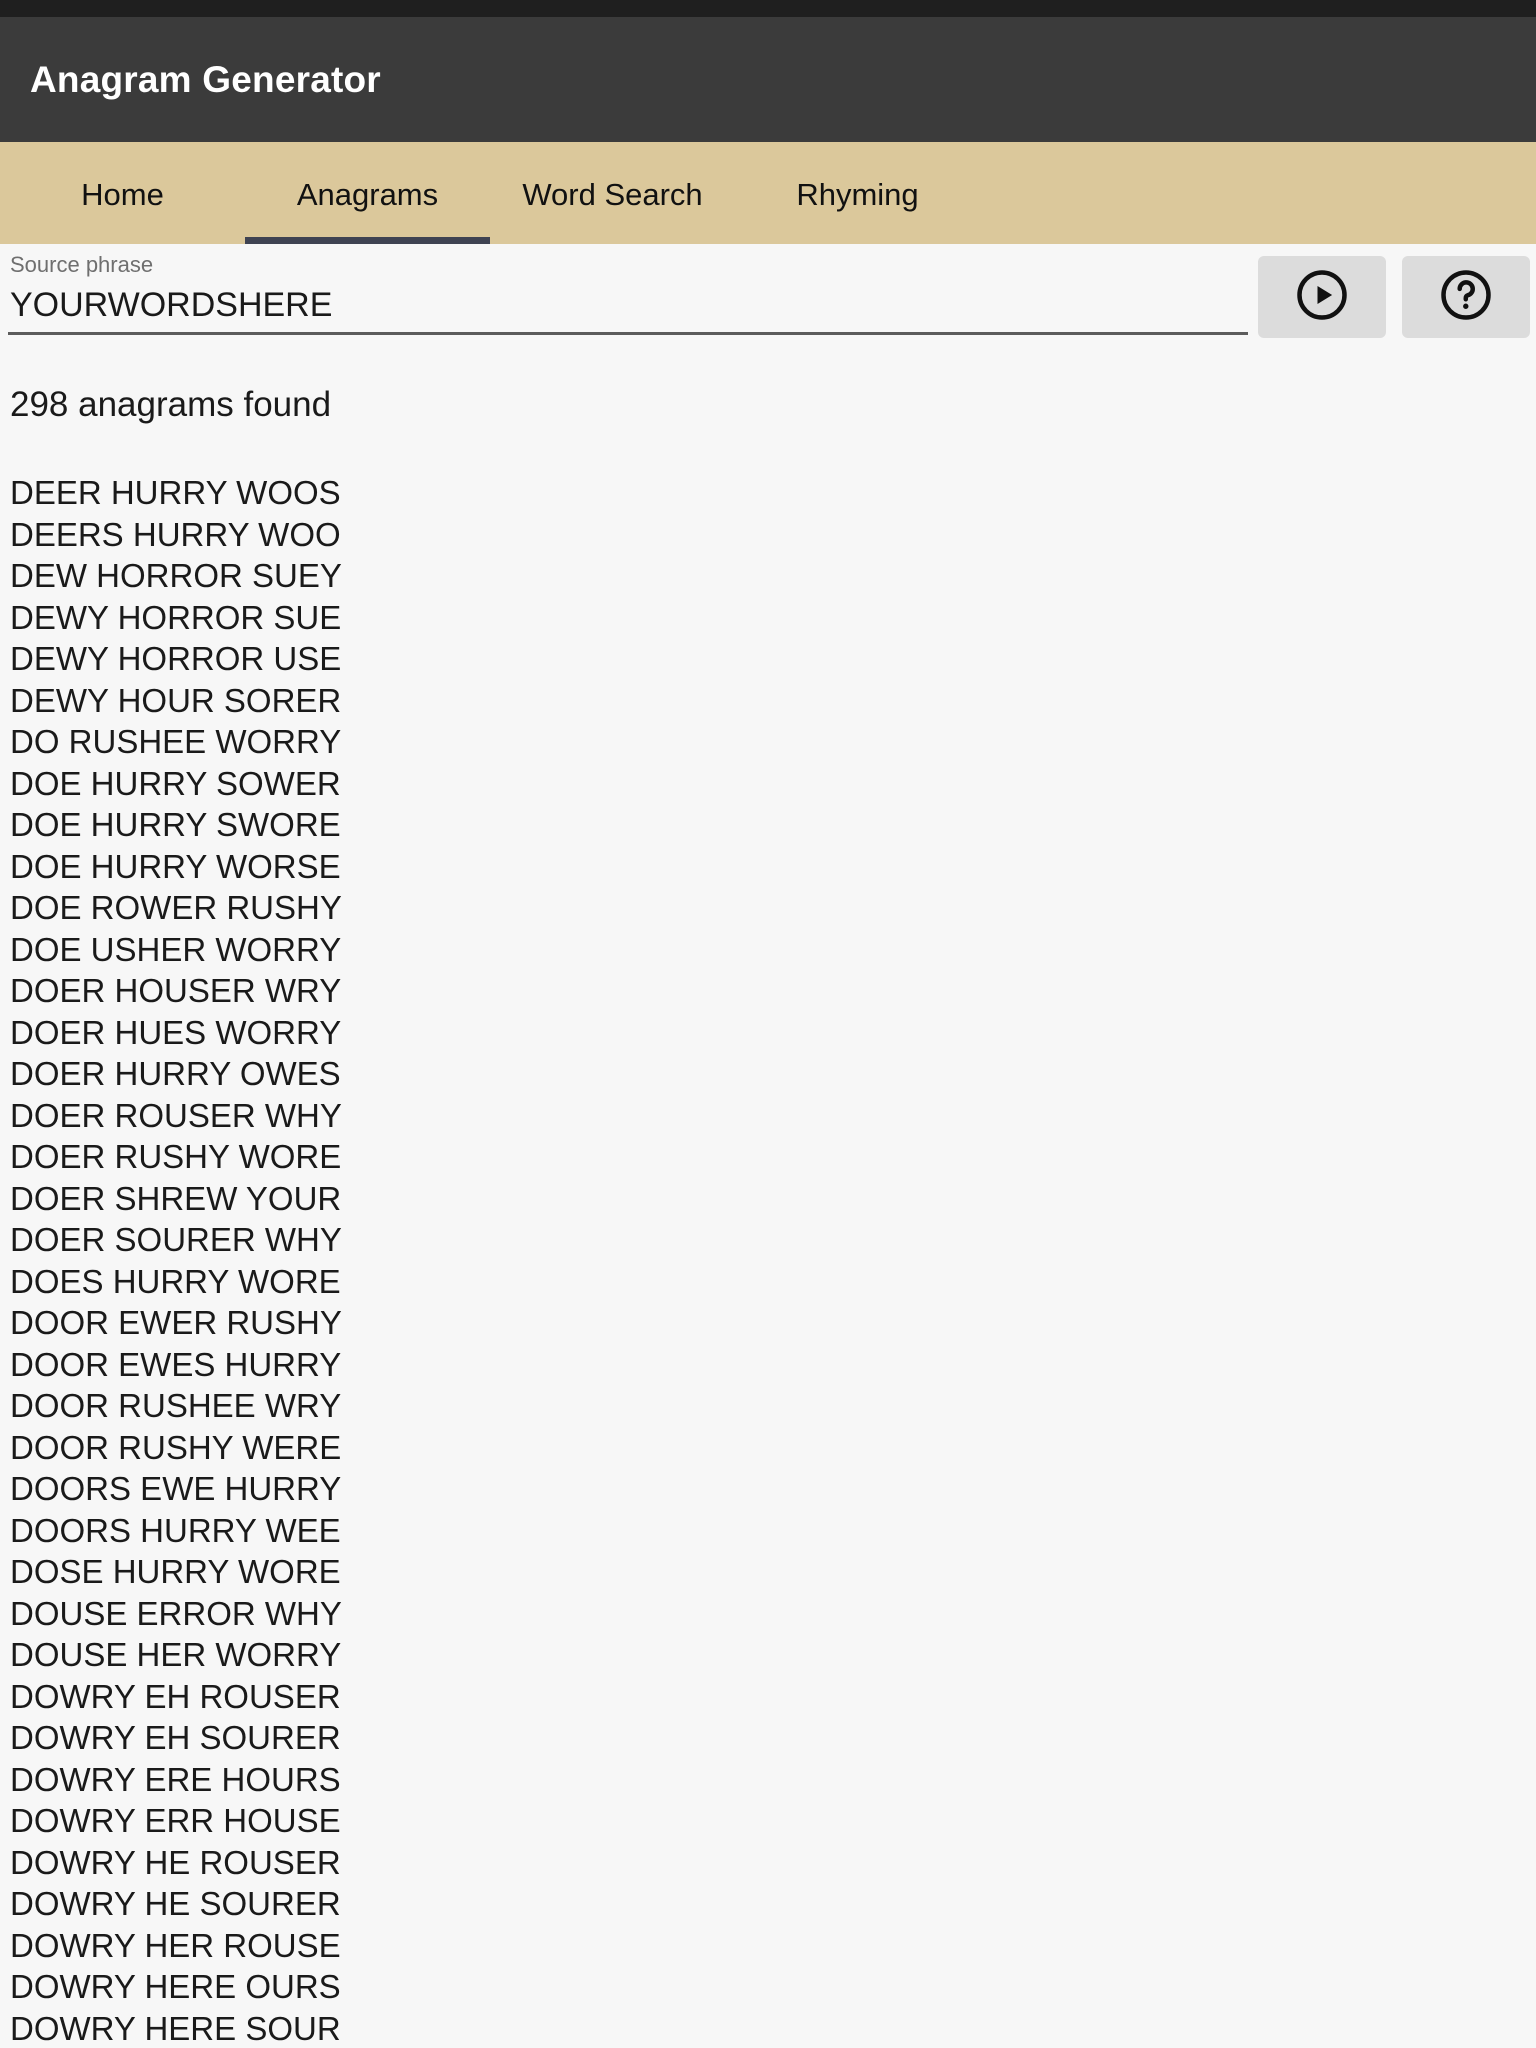  Describe the element at coordinates (768, 1904) in the screenshot. I see `list-item: DOWRY HE SOURER` at that location.